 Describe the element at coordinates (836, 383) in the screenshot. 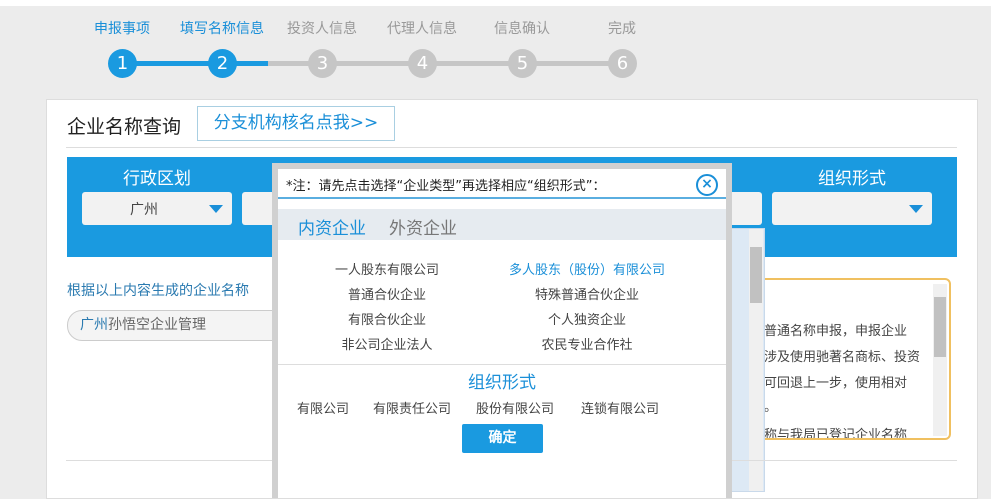

I see `notice-line: 可回退上一步，使用相对` at that location.